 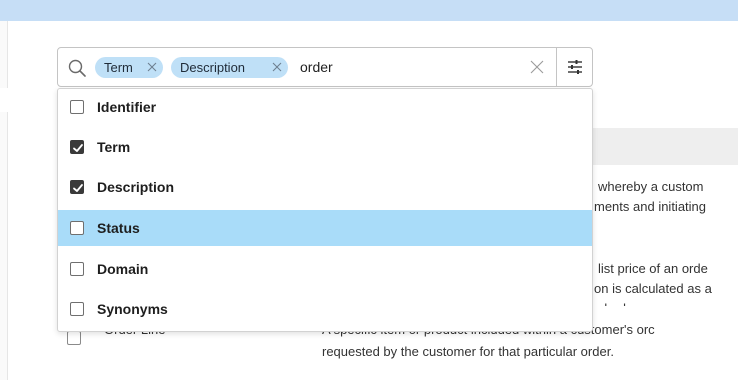 What do you see at coordinates (537, 67) in the screenshot?
I see `clear-search-icon` at bounding box center [537, 67].